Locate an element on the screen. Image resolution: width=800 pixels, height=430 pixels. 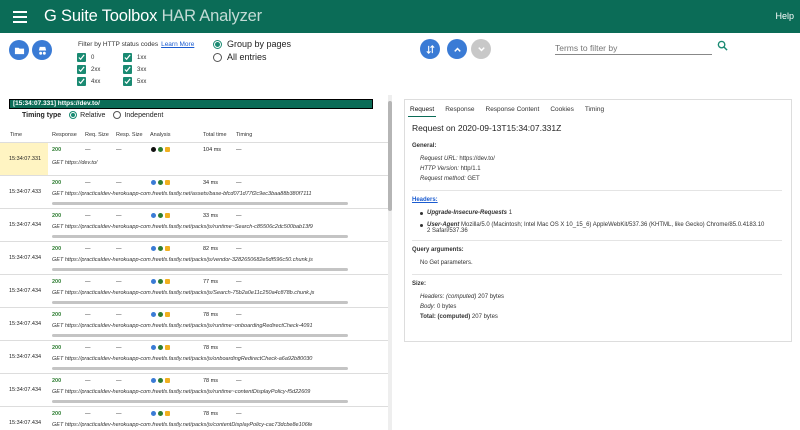
search-field is located at coordinates (633, 46).